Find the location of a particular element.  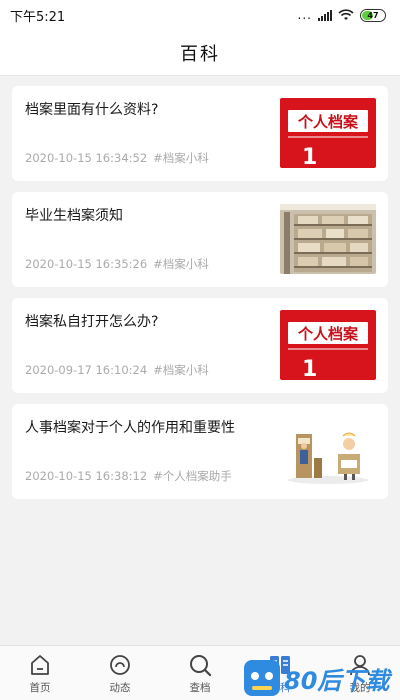

tab-dynamic: 动态 is located at coordinates (120, 673).